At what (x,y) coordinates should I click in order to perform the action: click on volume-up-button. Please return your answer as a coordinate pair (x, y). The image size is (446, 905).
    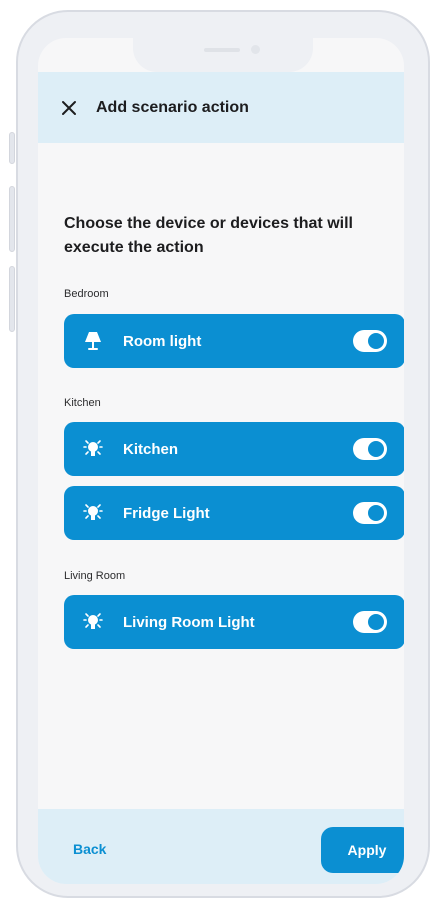
    Looking at the image, I should click on (12, 219).